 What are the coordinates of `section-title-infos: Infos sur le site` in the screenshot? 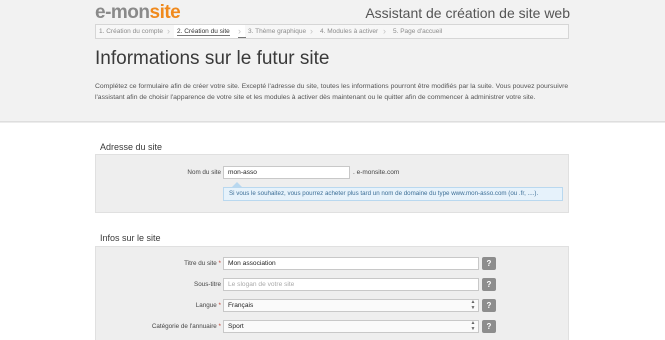 It's located at (130, 238).